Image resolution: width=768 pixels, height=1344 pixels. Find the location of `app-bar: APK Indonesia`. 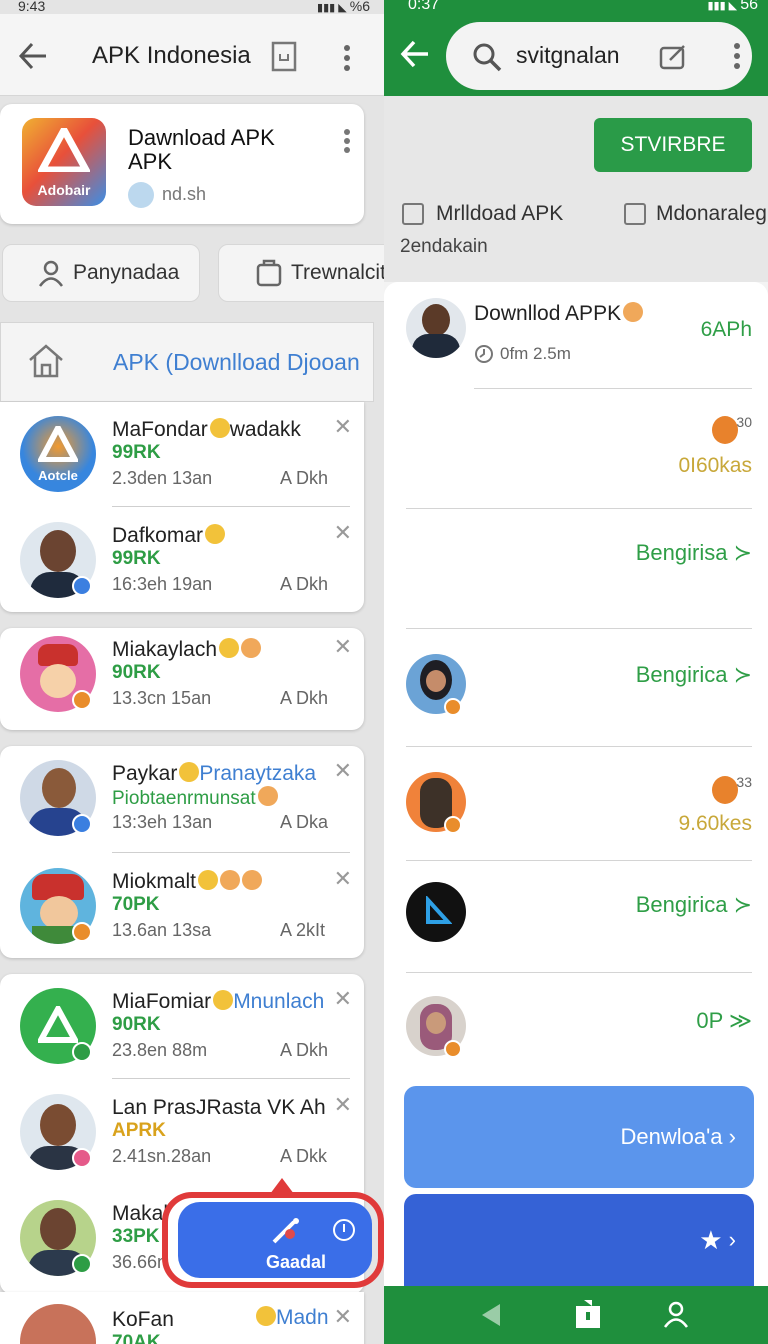

app-bar: APK Indonesia is located at coordinates (192, 55).